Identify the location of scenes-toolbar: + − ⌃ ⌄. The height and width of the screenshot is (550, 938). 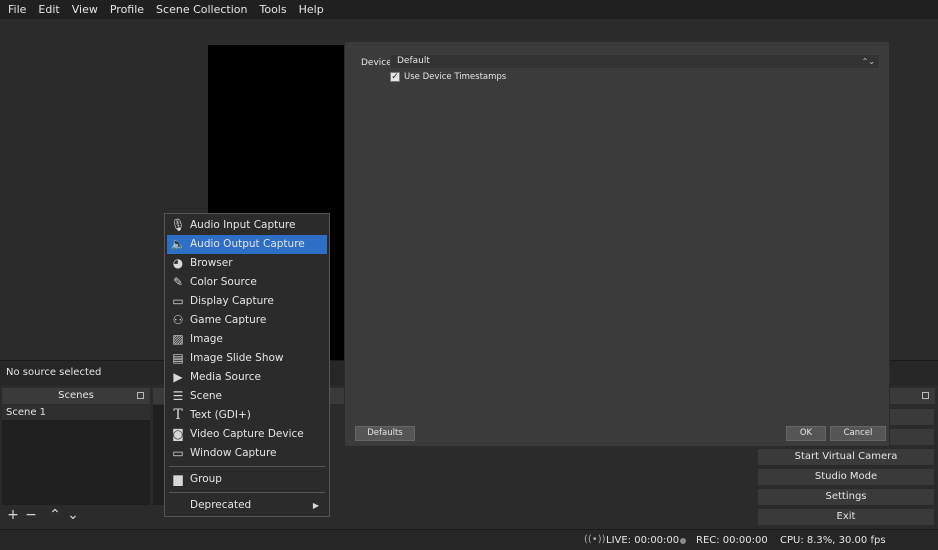
(78, 515).